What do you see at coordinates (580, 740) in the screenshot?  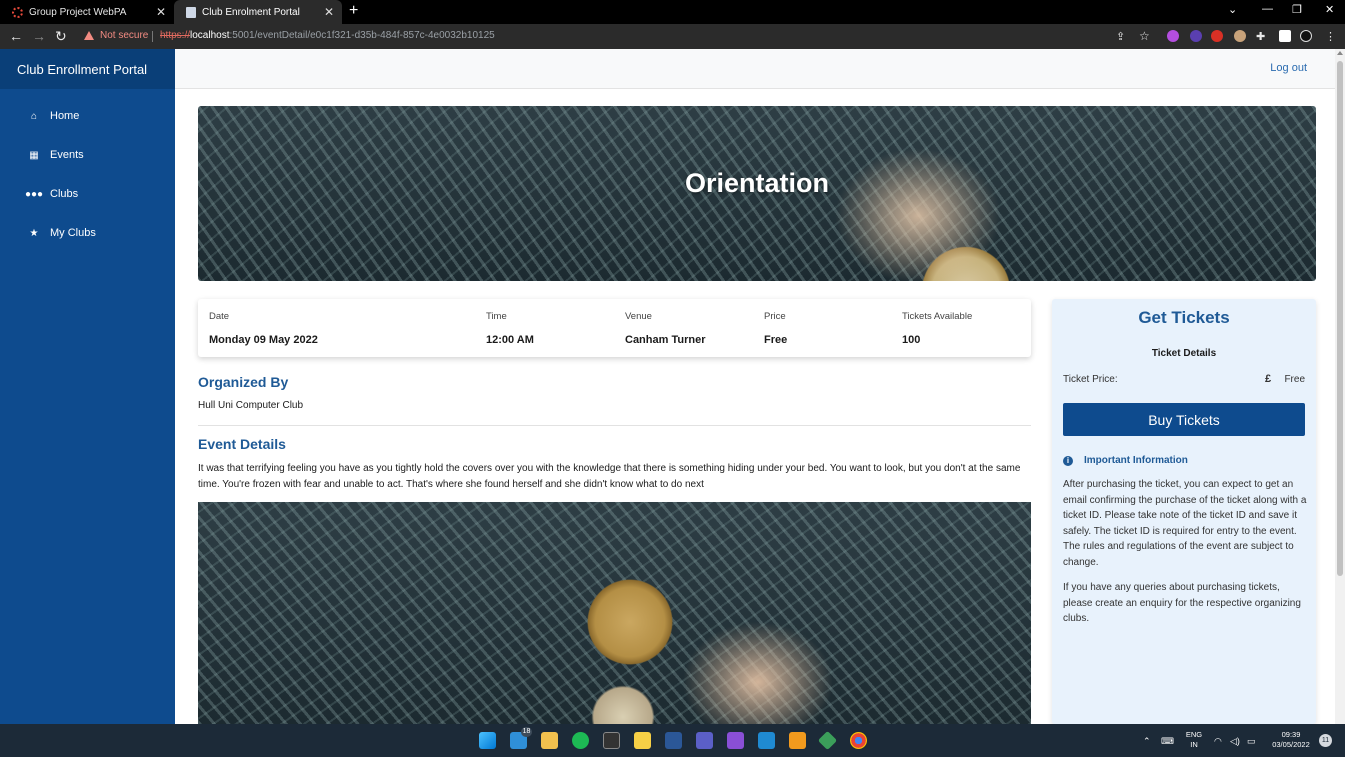 I see `spotify-icon` at bounding box center [580, 740].